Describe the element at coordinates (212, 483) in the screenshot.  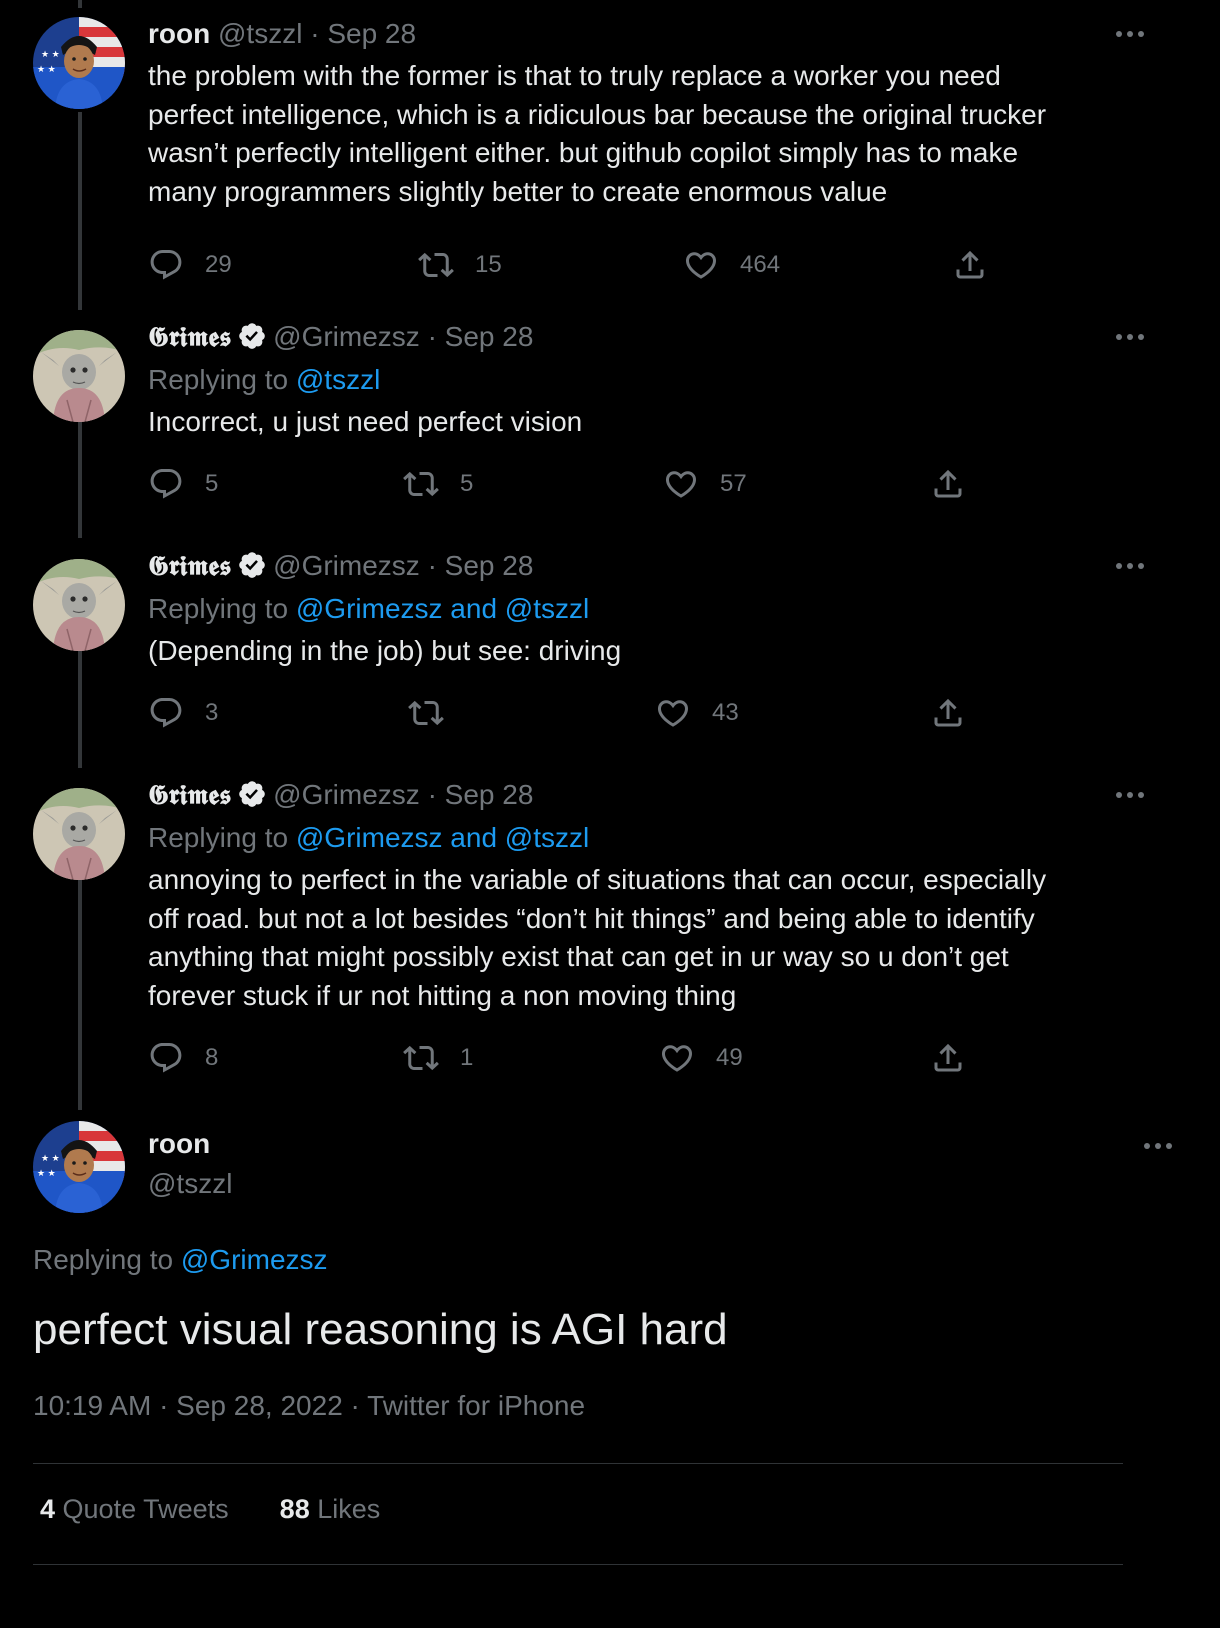
I see `reply-count: 5` at that location.